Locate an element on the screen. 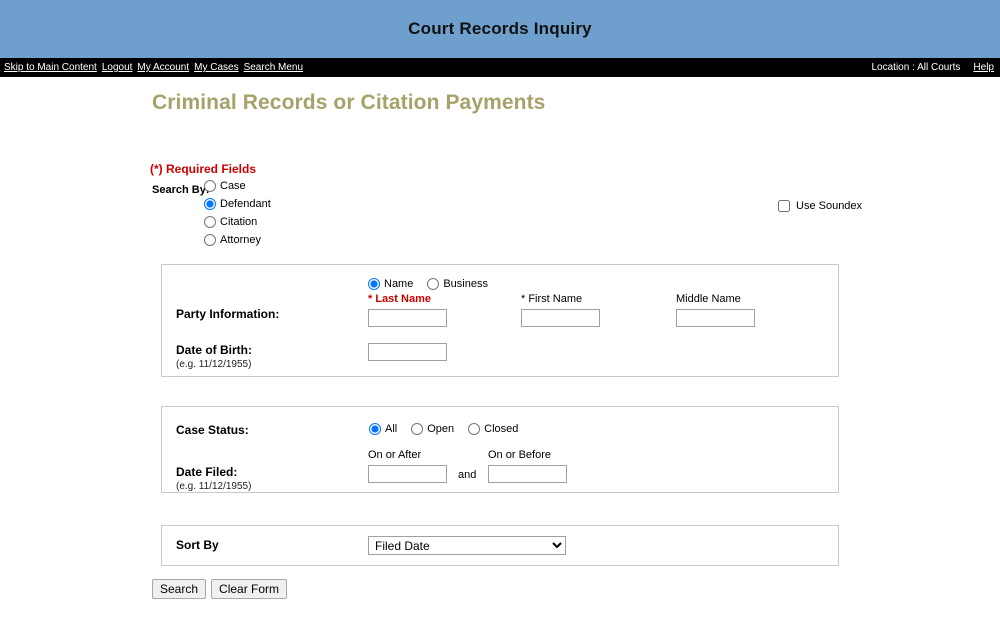 This screenshot has width=1000, height=625. sort-by-select: Filed Date is located at coordinates (467, 545).